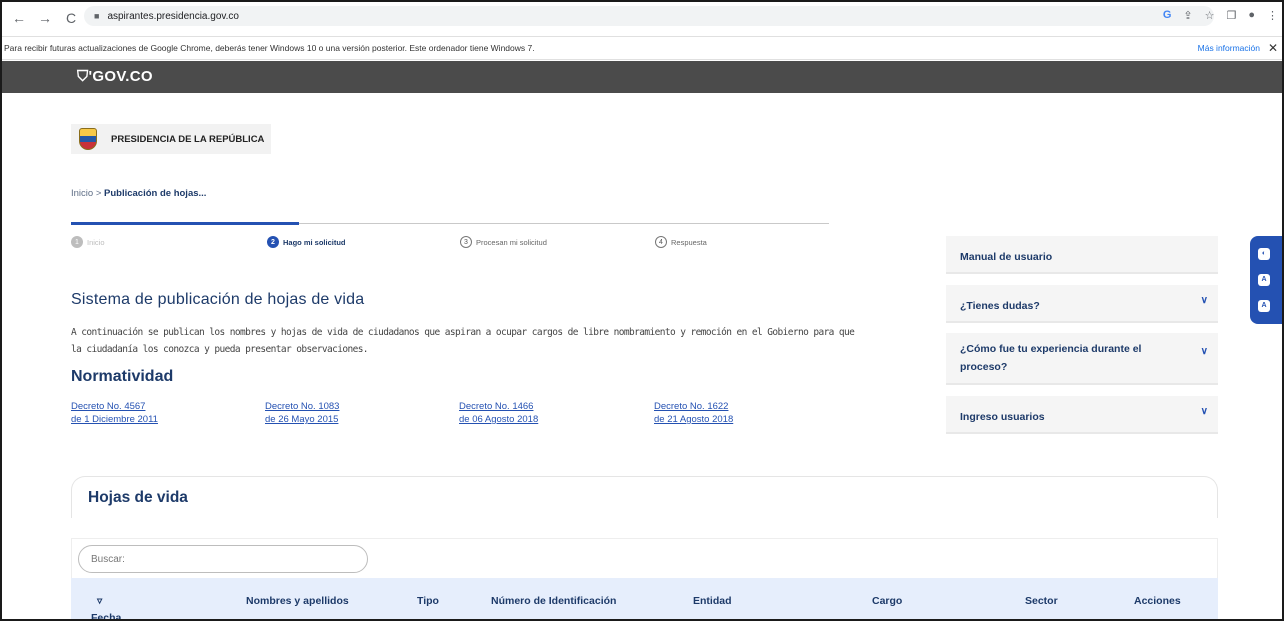 Image resolution: width=1284 pixels, height=621 pixels. Describe the element at coordinates (302, 419) in the screenshot. I see `decree-date: de 26 Mayo 2015` at that location.